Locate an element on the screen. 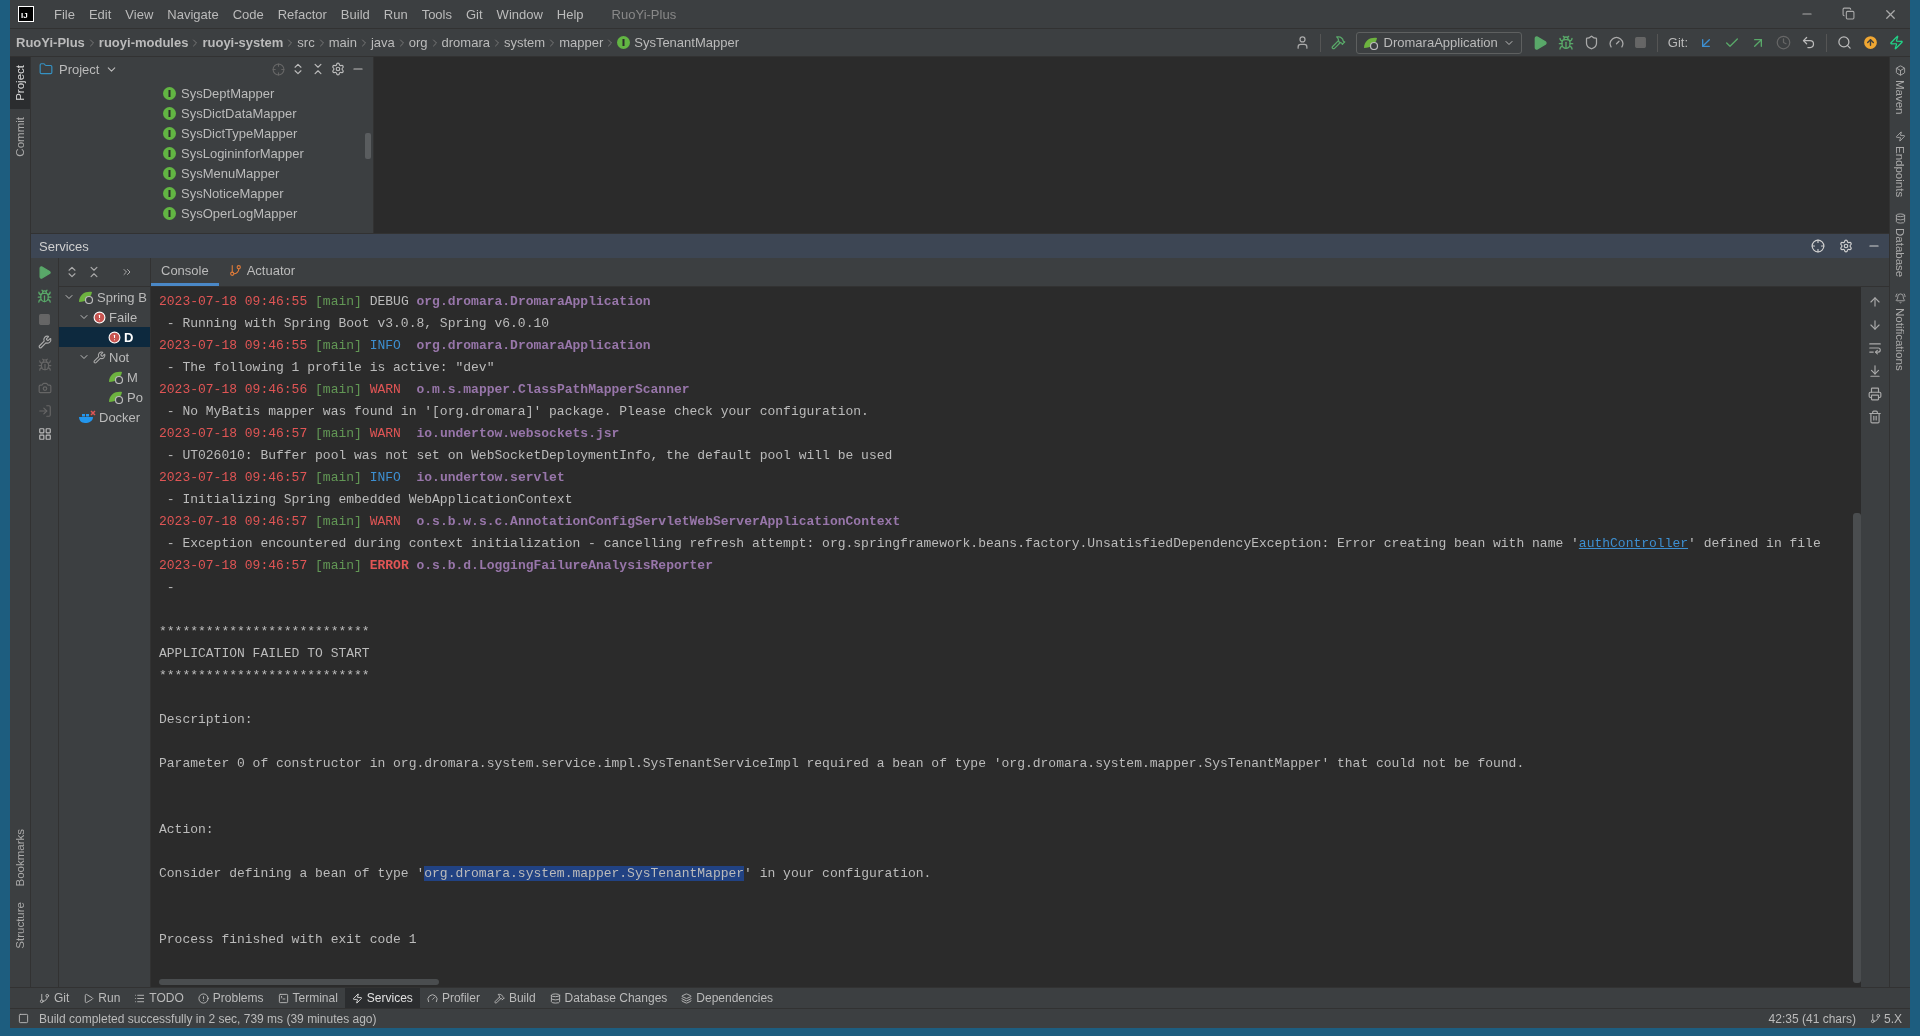  tool-window-tab: Run is located at coordinates (102, 998).